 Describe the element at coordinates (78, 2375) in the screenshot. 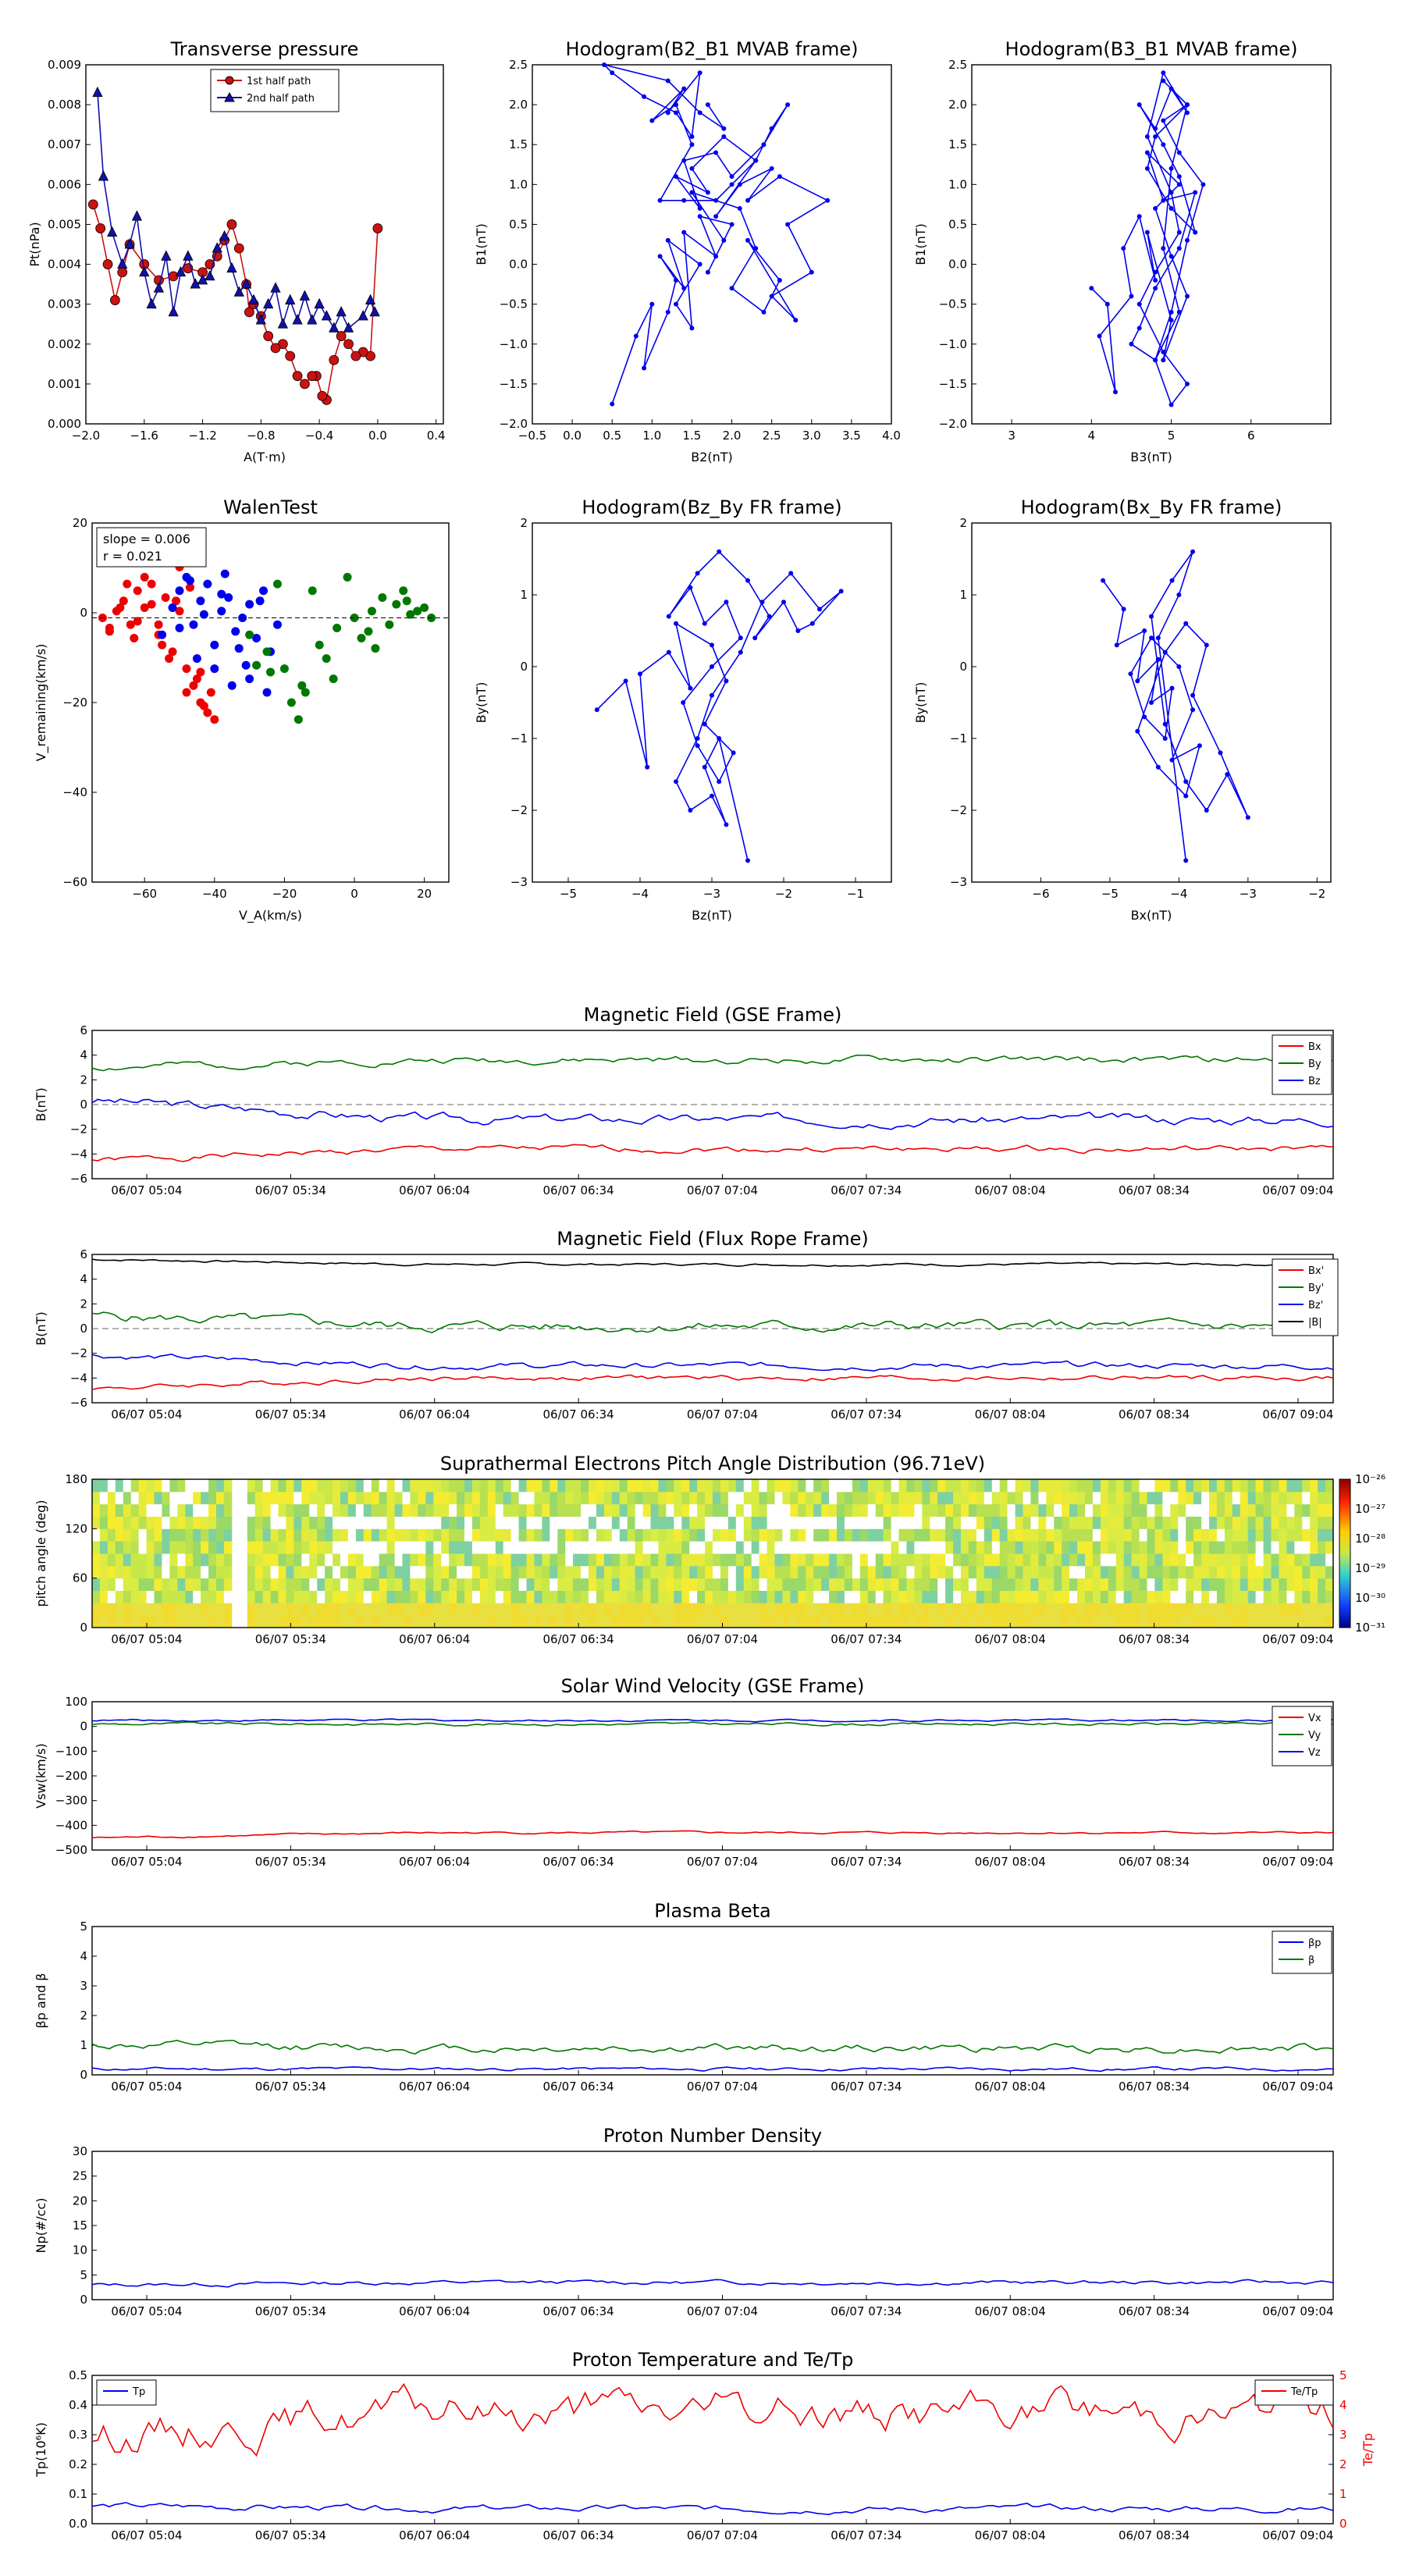

I see `temp-y-tick-label: 0.5` at that location.